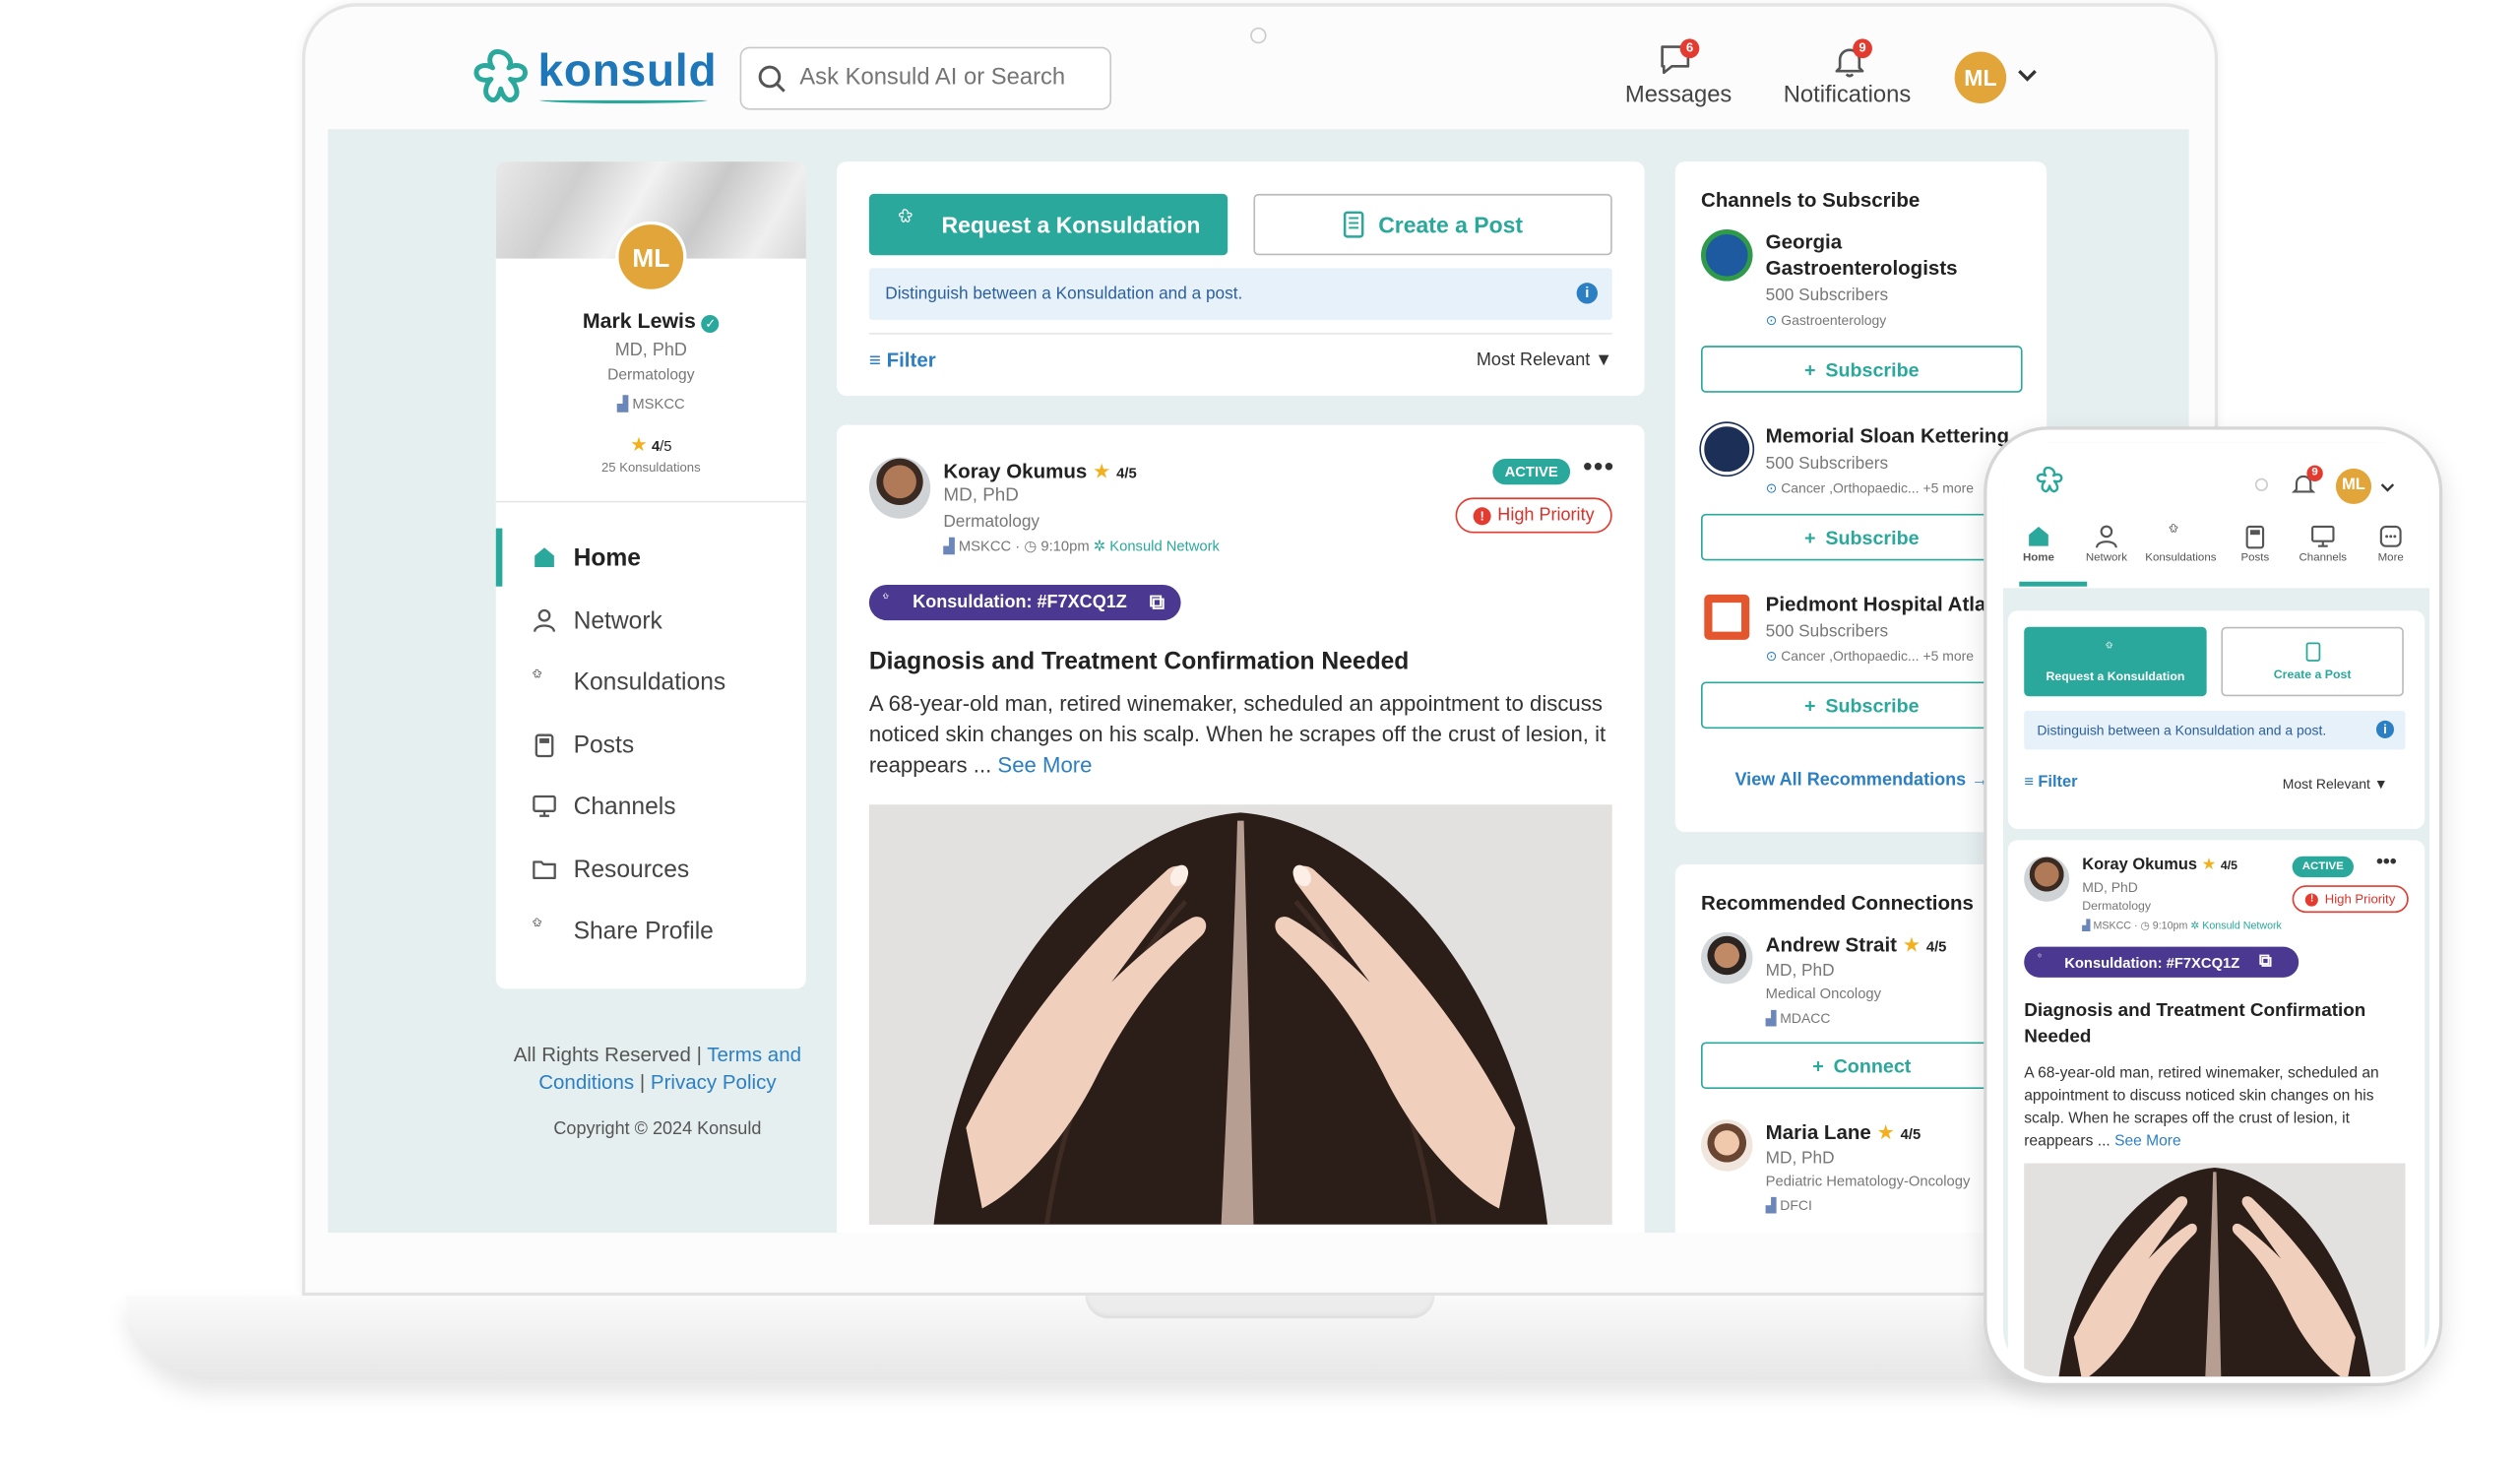  Describe the element at coordinates (1861, 781) in the screenshot. I see `view-all-recommendations-link: View All Recommendations →` at that location.